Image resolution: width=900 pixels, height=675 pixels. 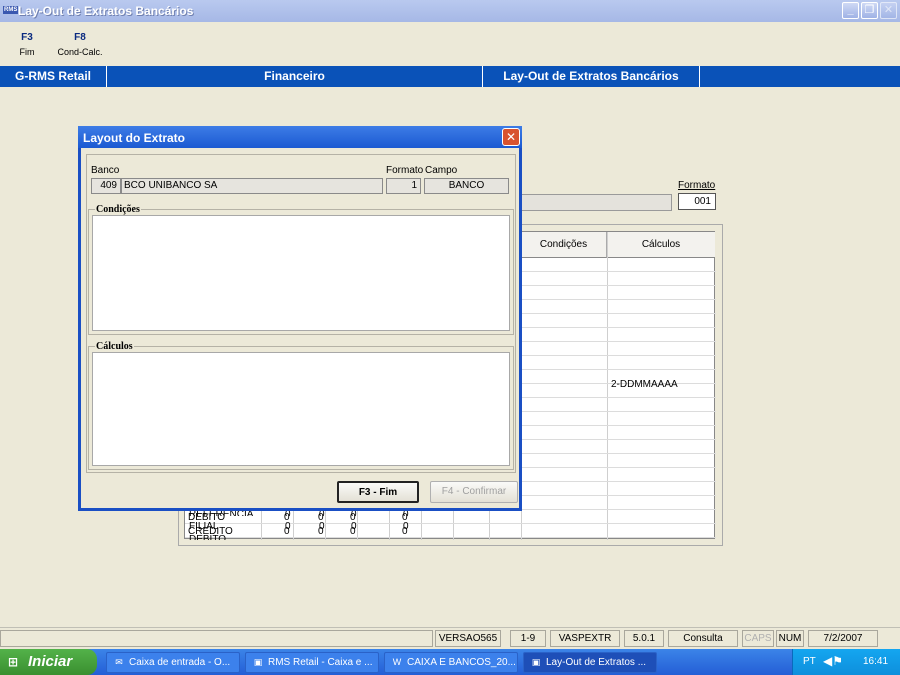 What do you see at coordinates (450, 11) in the screenshot?
I see `window-titlebar: RMS Lay-Out de Extratos Bancários _ ❐ ✕` at bounding box center [450, 11].